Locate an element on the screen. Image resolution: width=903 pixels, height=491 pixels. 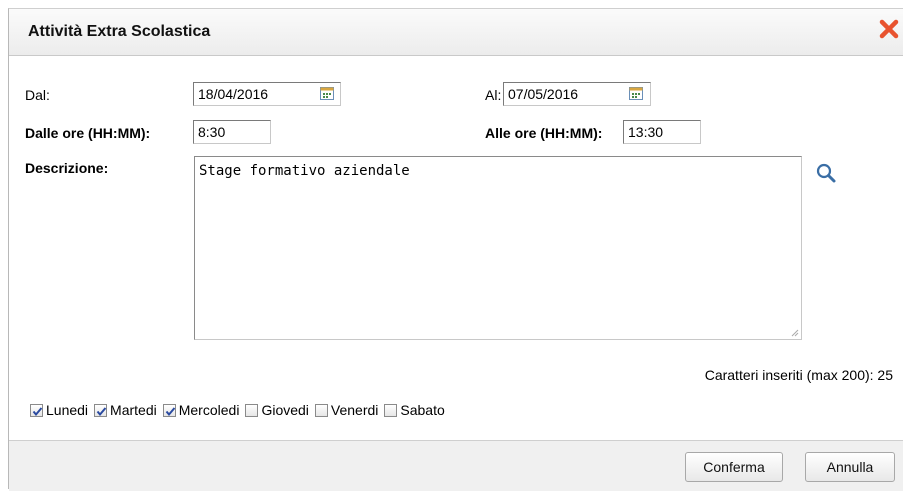
day-label: Sabato is located at coordinates (422, 410).